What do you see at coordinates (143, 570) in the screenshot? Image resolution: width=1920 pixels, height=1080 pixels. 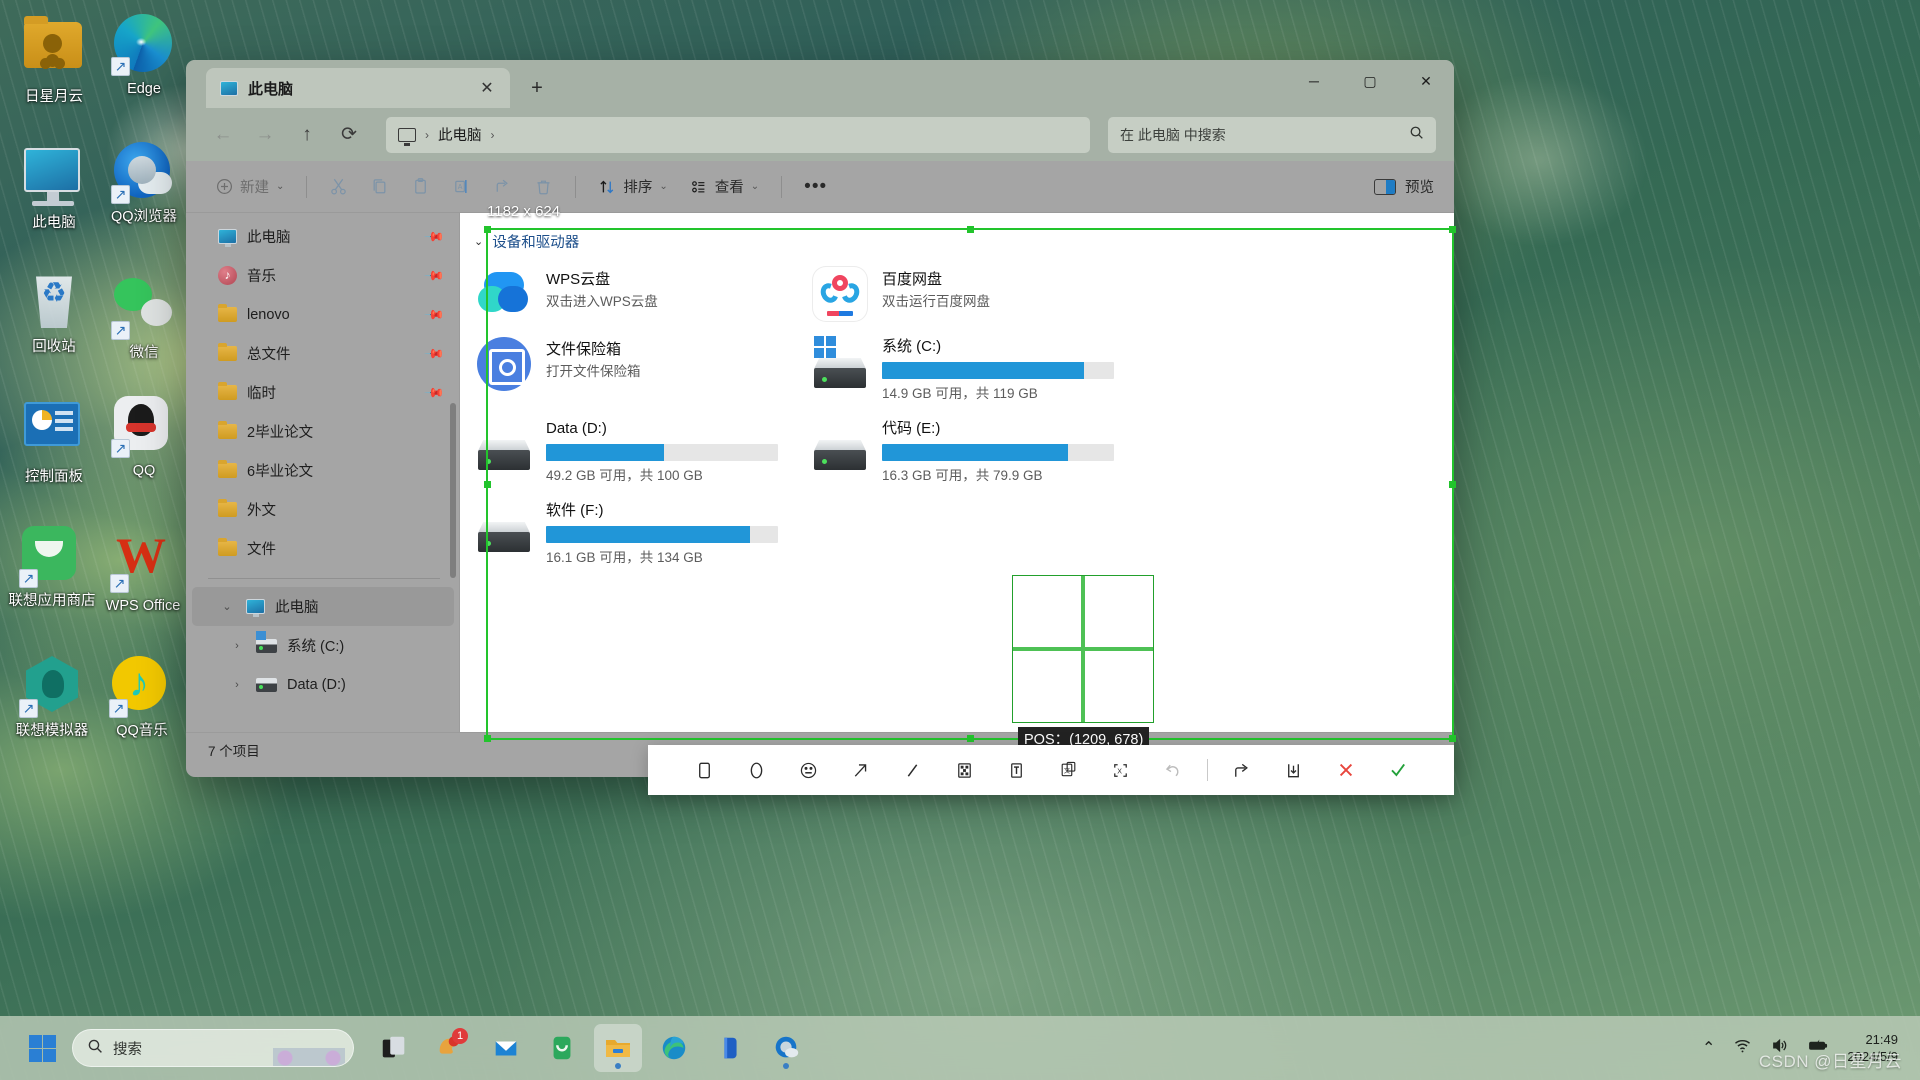 I see `desktop-icon-wps-office: ↗ WPS Office` at bounding box center [143, 570].